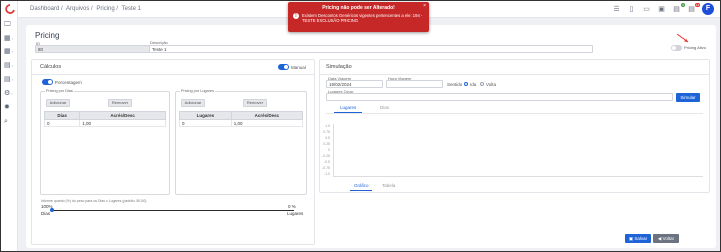 The width and height of the screenshot is (721, 252). Describe the element at coordinates (68, 82) in the screenshot. I see `porcentagem-label: Porcentagem` at that location.